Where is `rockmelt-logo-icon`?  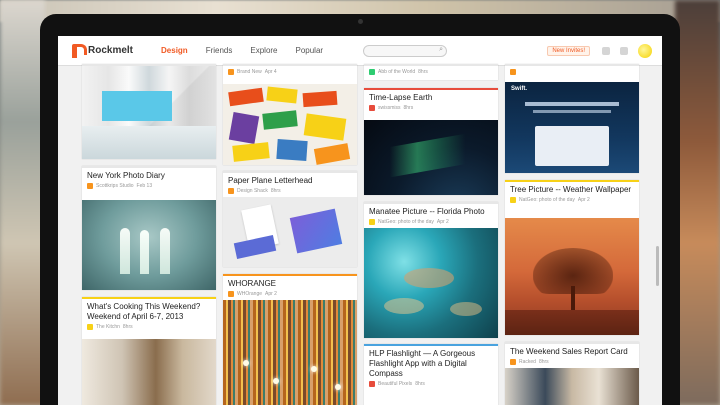
rockmelt-logo-icon is located at coordinates (79, 50).